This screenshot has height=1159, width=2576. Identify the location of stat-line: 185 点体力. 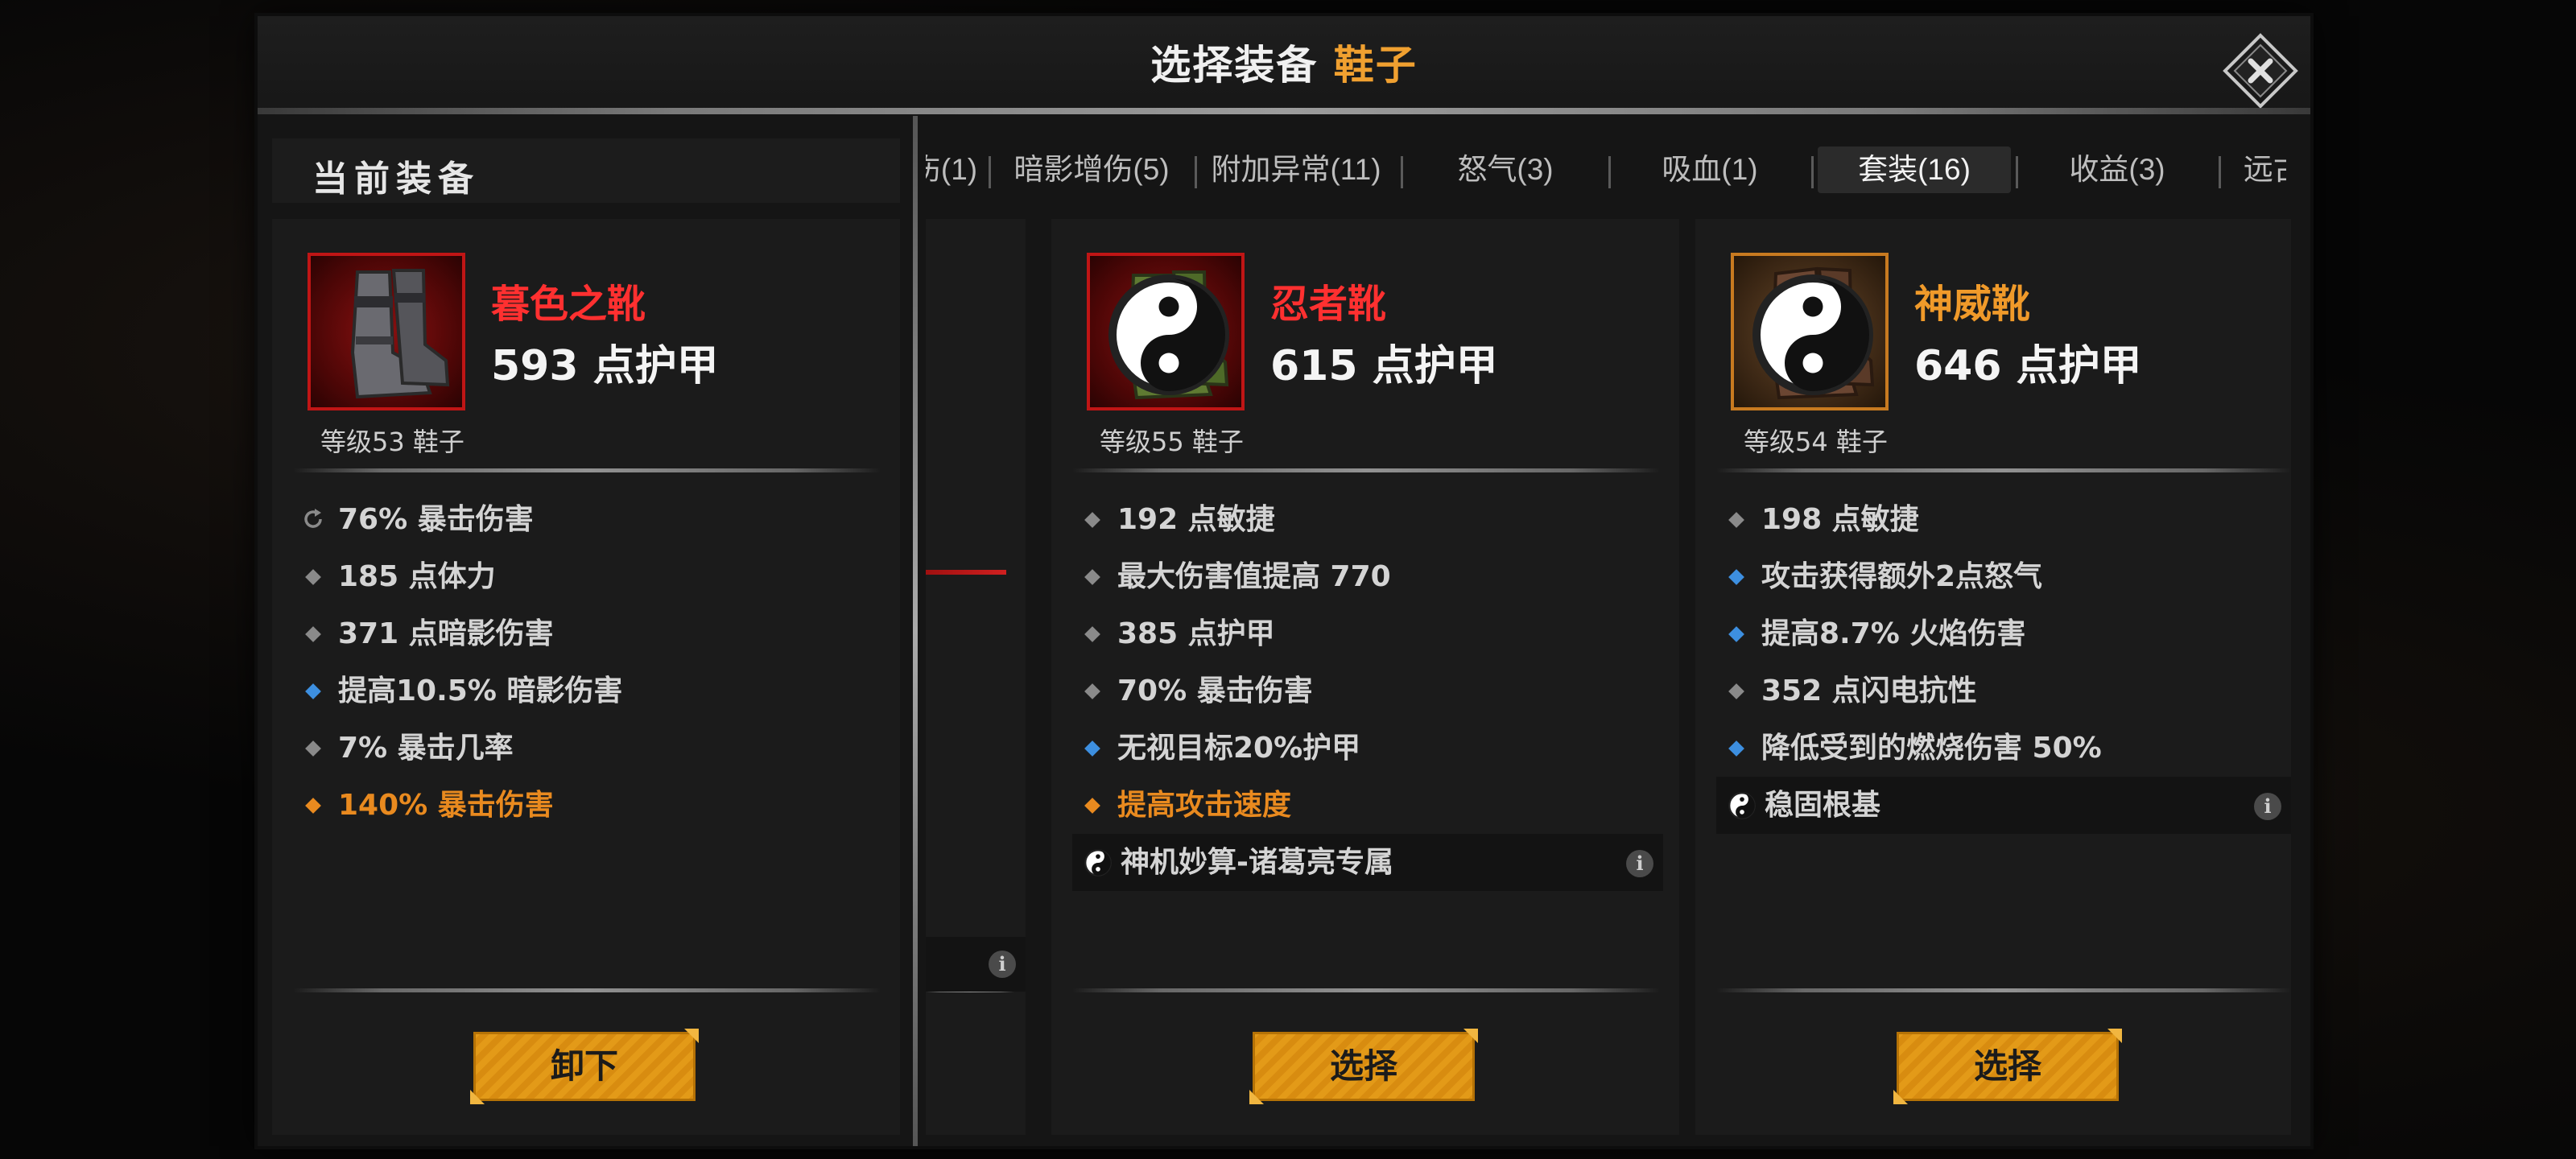
(591, 576).